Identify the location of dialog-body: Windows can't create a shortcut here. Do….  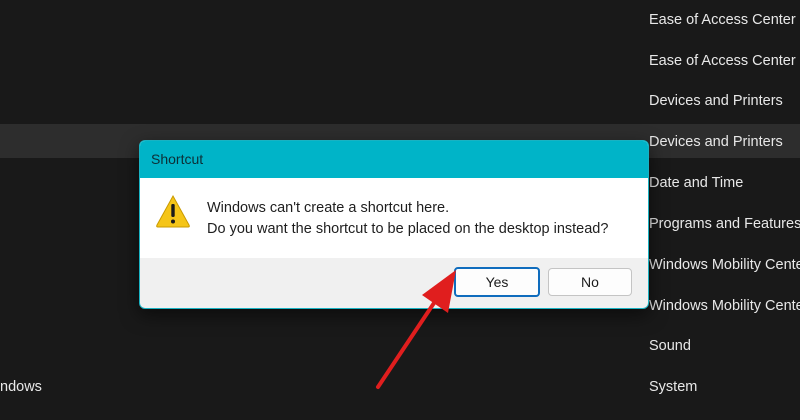
(394, 218).